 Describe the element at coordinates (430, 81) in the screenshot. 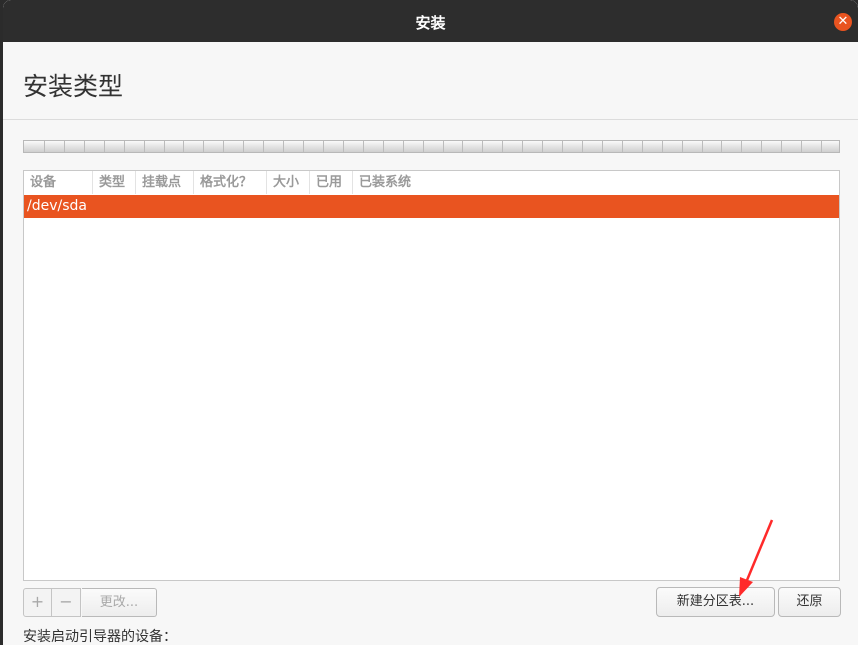

I see `page-header: 安装类型` at that location.